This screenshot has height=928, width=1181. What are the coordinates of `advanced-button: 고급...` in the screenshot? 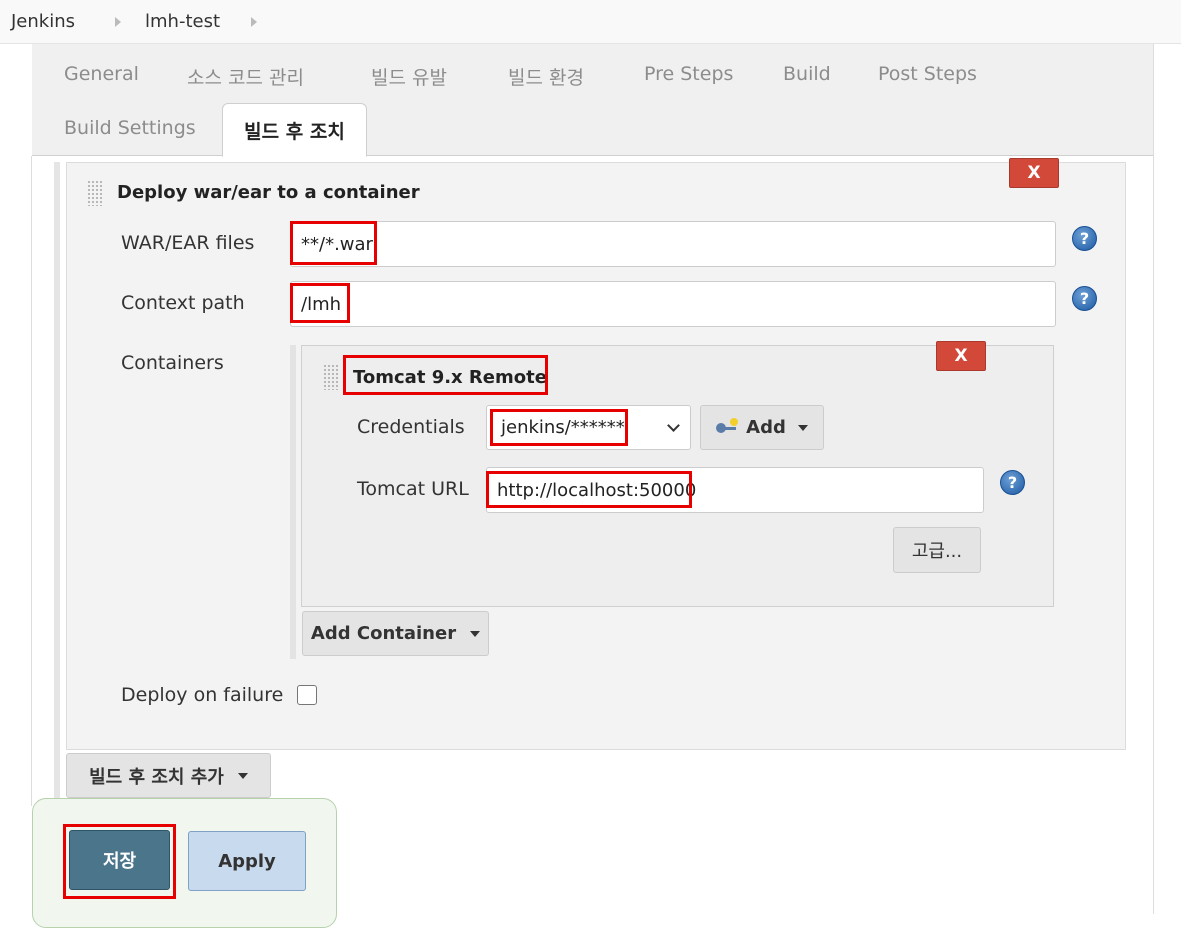 It's located at (937, 550).